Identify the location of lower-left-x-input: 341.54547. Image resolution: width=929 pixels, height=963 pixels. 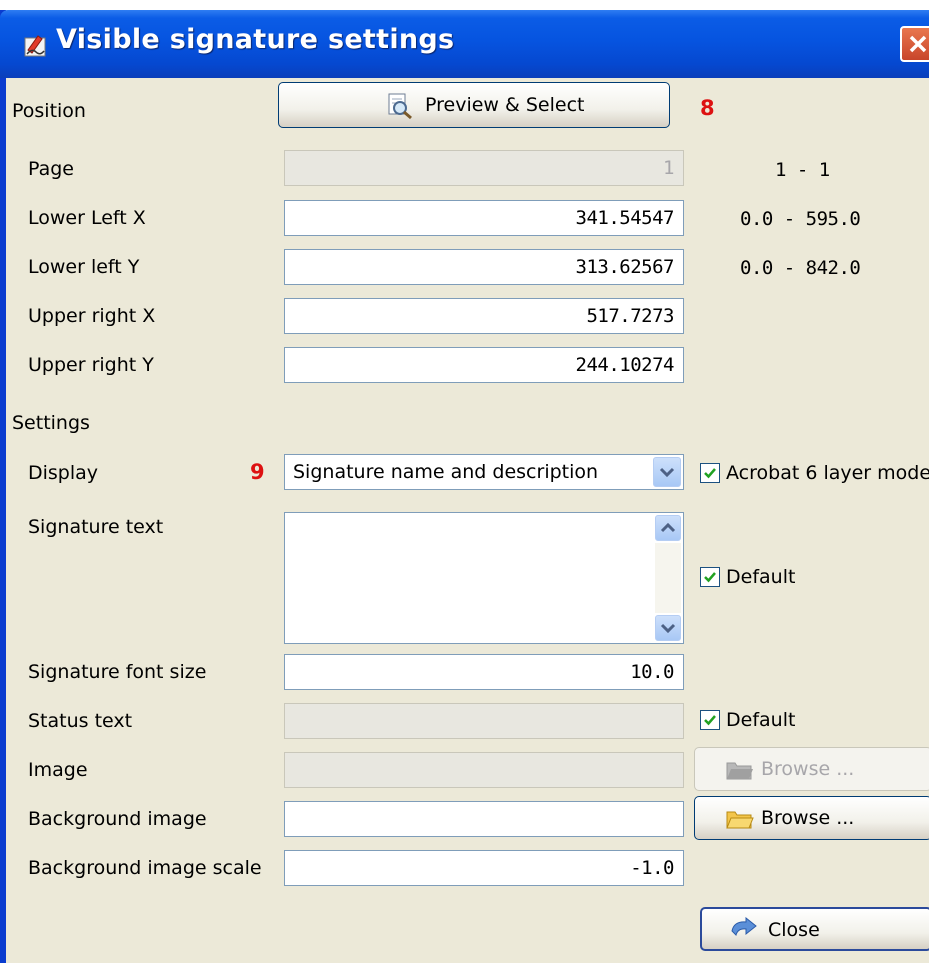
(484, 218).